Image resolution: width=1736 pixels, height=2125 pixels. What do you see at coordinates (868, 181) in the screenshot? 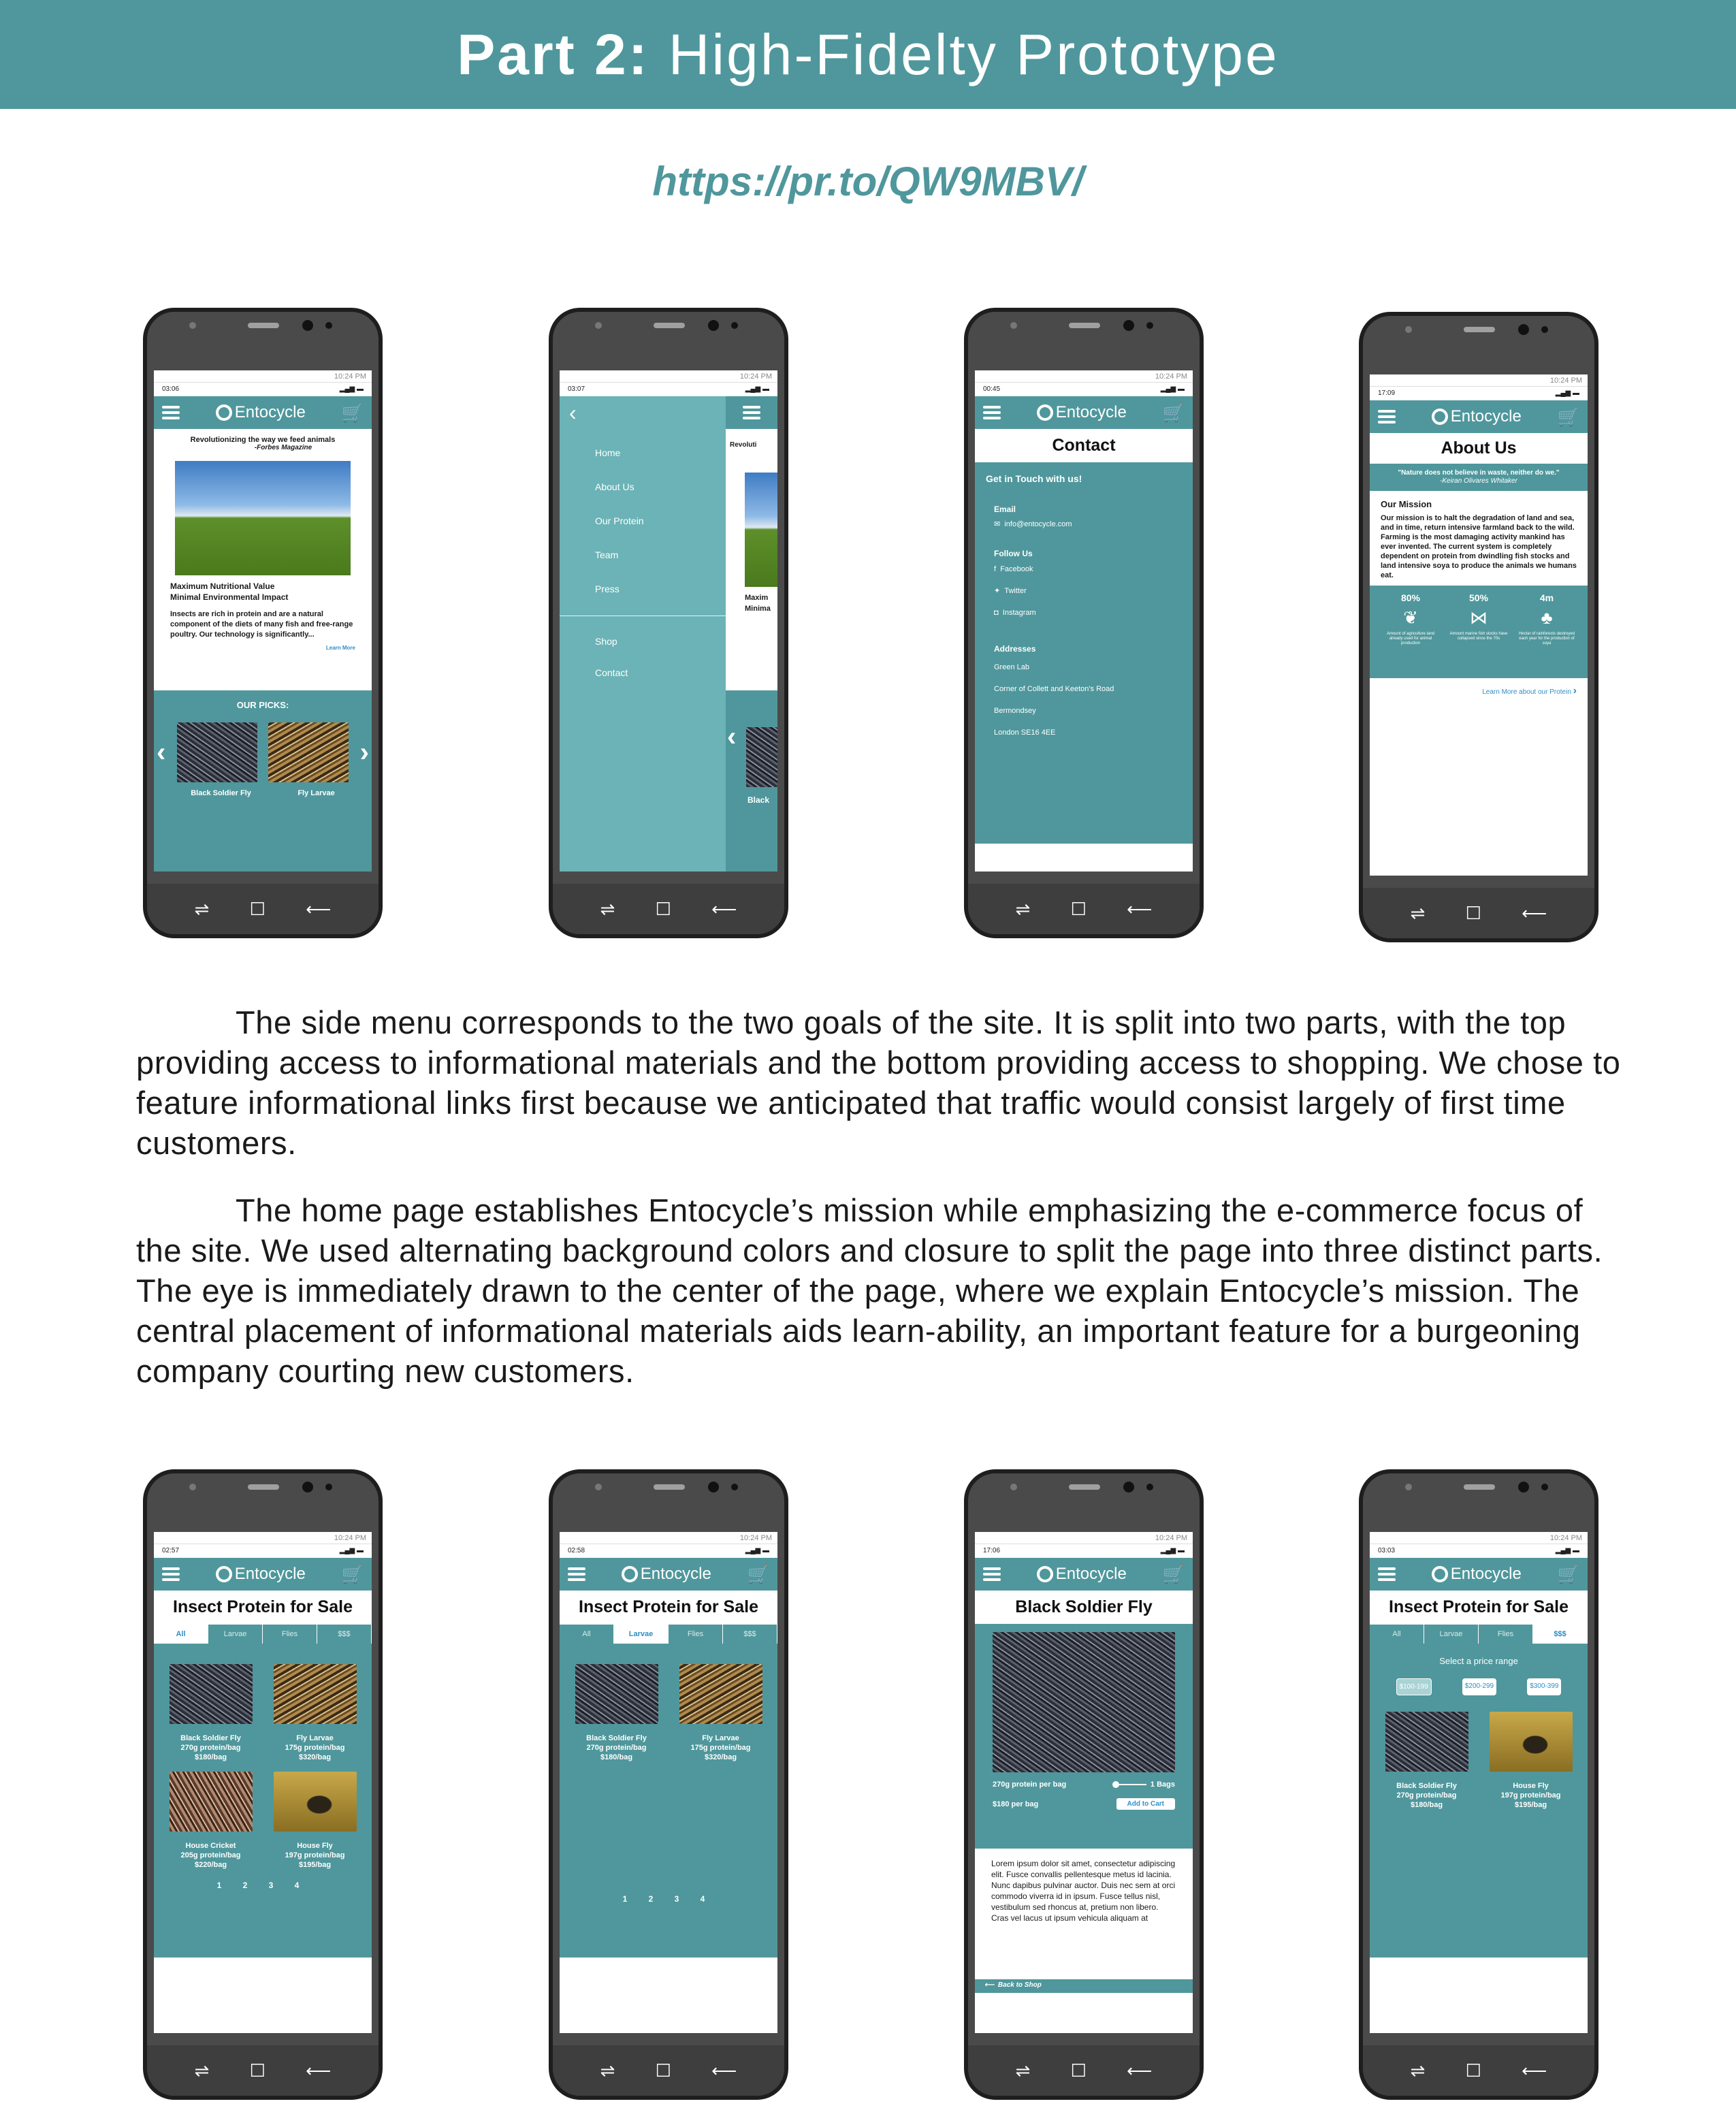
I see `prototype-link: https://pr.to/QW9MBV/` at bounding box center [868, 181].